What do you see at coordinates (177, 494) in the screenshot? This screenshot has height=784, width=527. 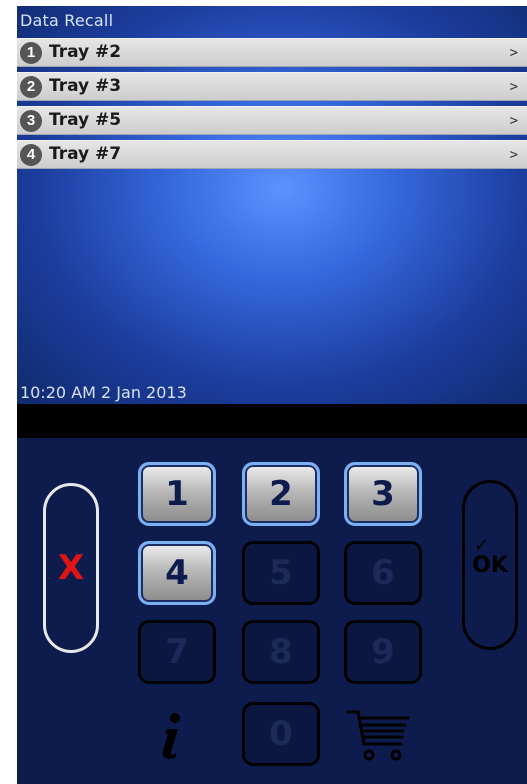 I see `key-1: 1` at bounding box center [177, 494].